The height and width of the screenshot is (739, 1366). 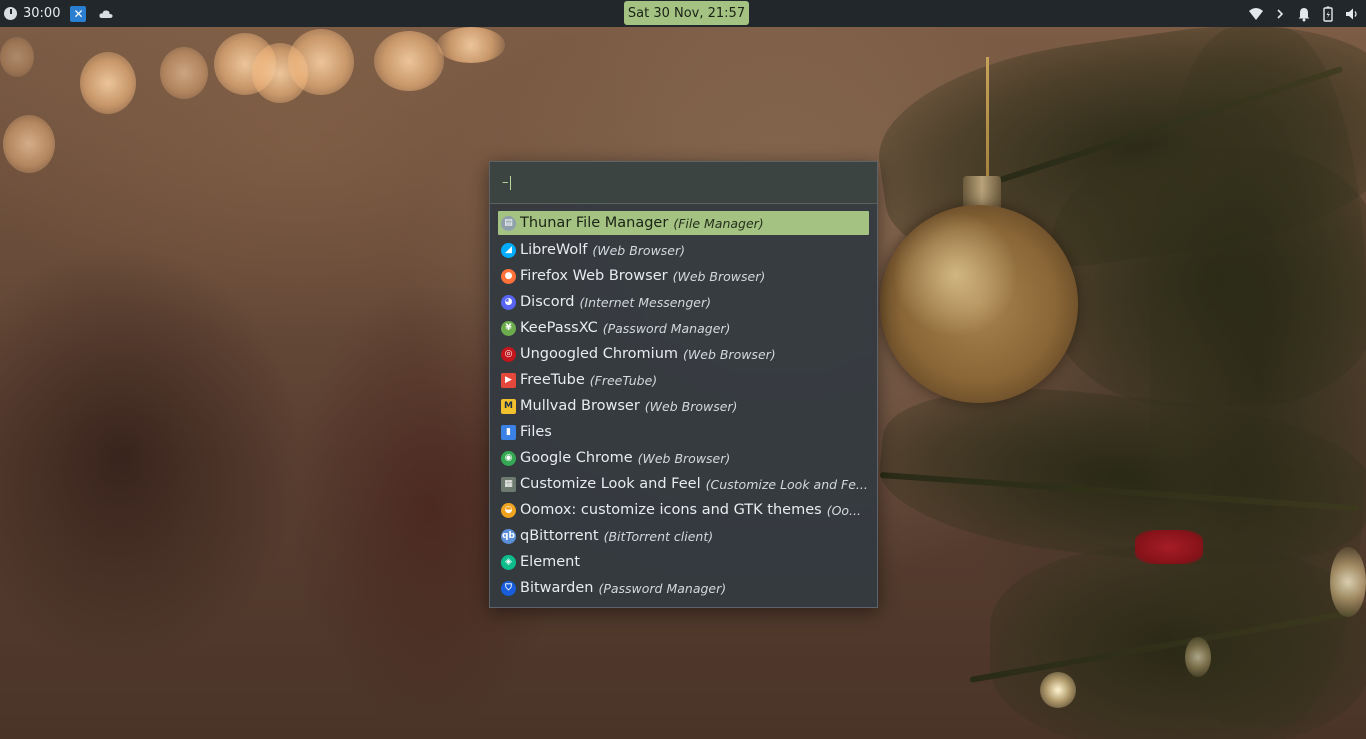 What do you see at coordinates (547, 302) in the screenshot?
I see `launcher-item-name: Discord` at bounding box center [547, 302].